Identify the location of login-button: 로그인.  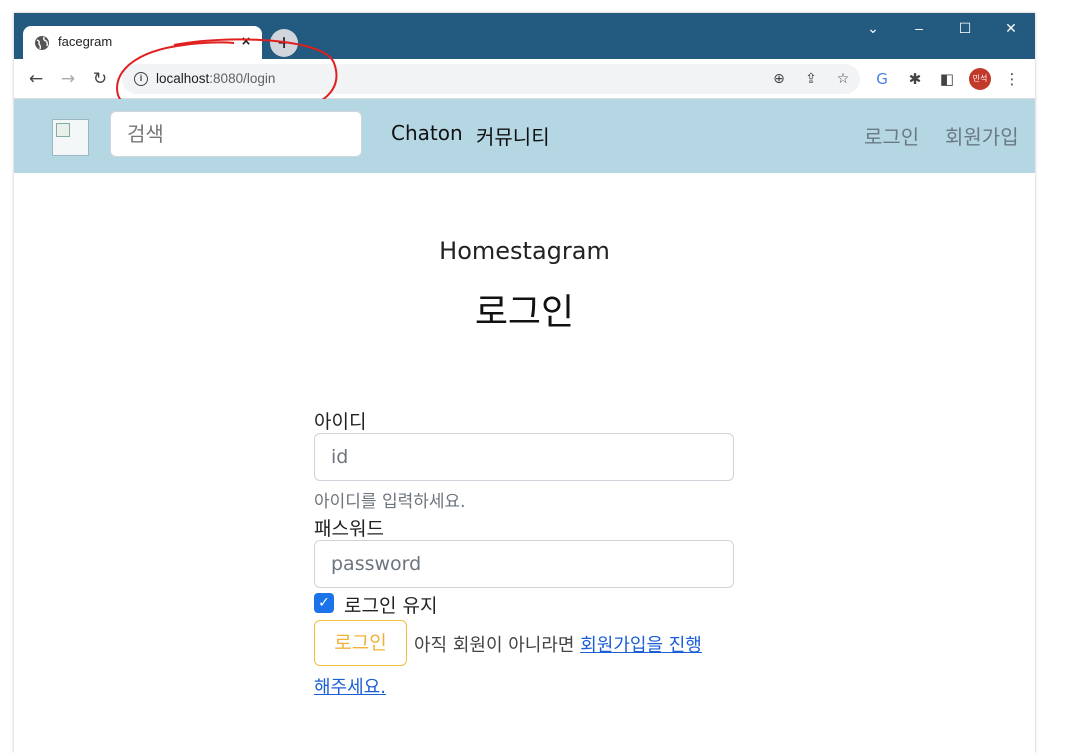
(360, 643).